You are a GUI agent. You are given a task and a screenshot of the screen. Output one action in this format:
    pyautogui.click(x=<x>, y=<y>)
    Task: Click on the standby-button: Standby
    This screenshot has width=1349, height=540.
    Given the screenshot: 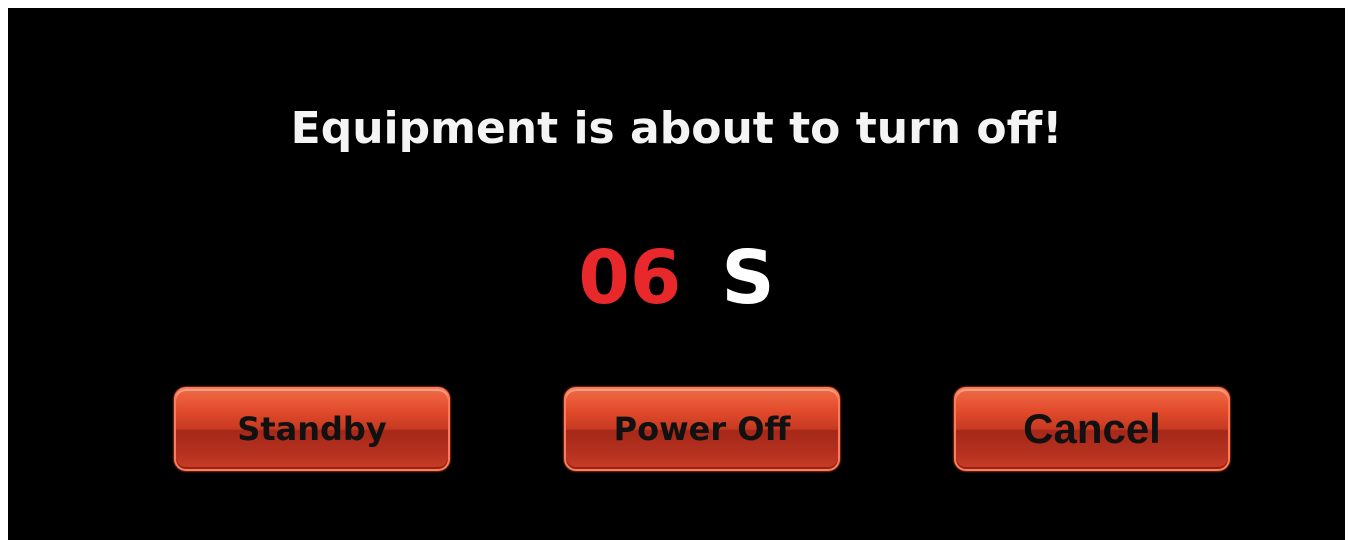 What is the action you would take?
    pyautogui.click(x=312, y=429)
    